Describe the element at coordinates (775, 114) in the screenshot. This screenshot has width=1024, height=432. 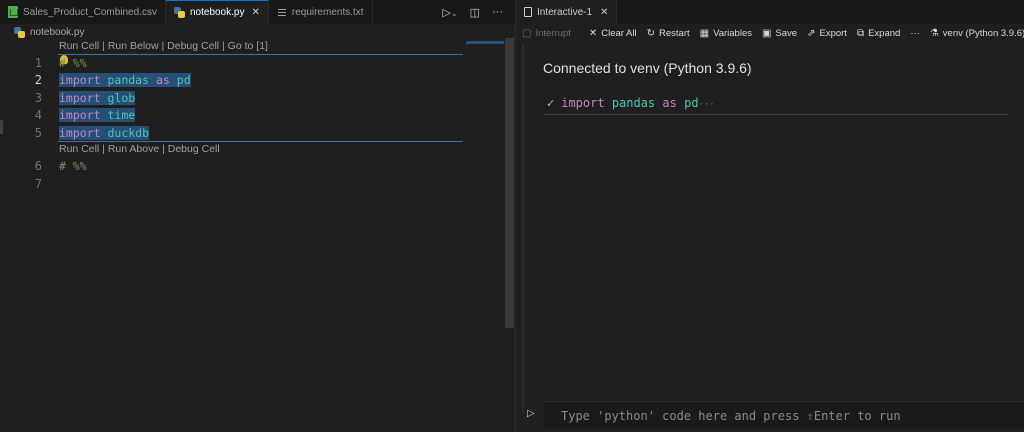
I see `cell-divider` at that location.